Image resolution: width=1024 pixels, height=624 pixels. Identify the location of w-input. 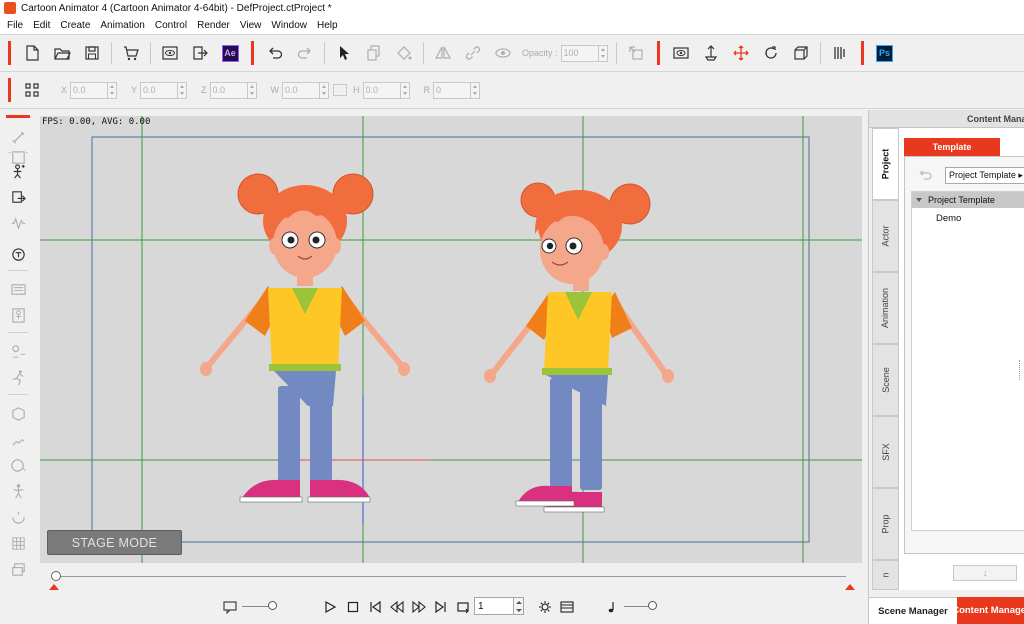
(301, 90).